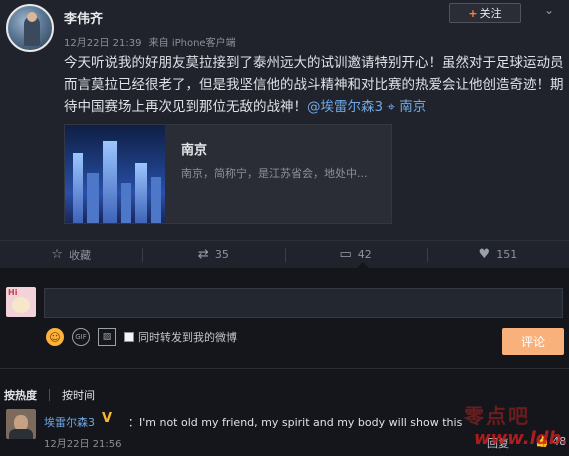 The image size is (569, 456). What do you see at coordinates (21, 305) in the screenshot?
I see `avatar-face` at bounding box center [21, 305].